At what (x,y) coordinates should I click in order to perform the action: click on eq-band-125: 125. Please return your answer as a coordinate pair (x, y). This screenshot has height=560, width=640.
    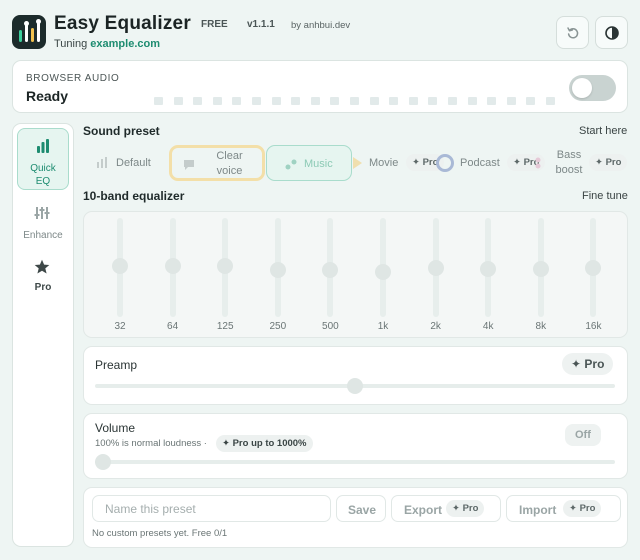
    Looking at the image, I should click on (225, 277).